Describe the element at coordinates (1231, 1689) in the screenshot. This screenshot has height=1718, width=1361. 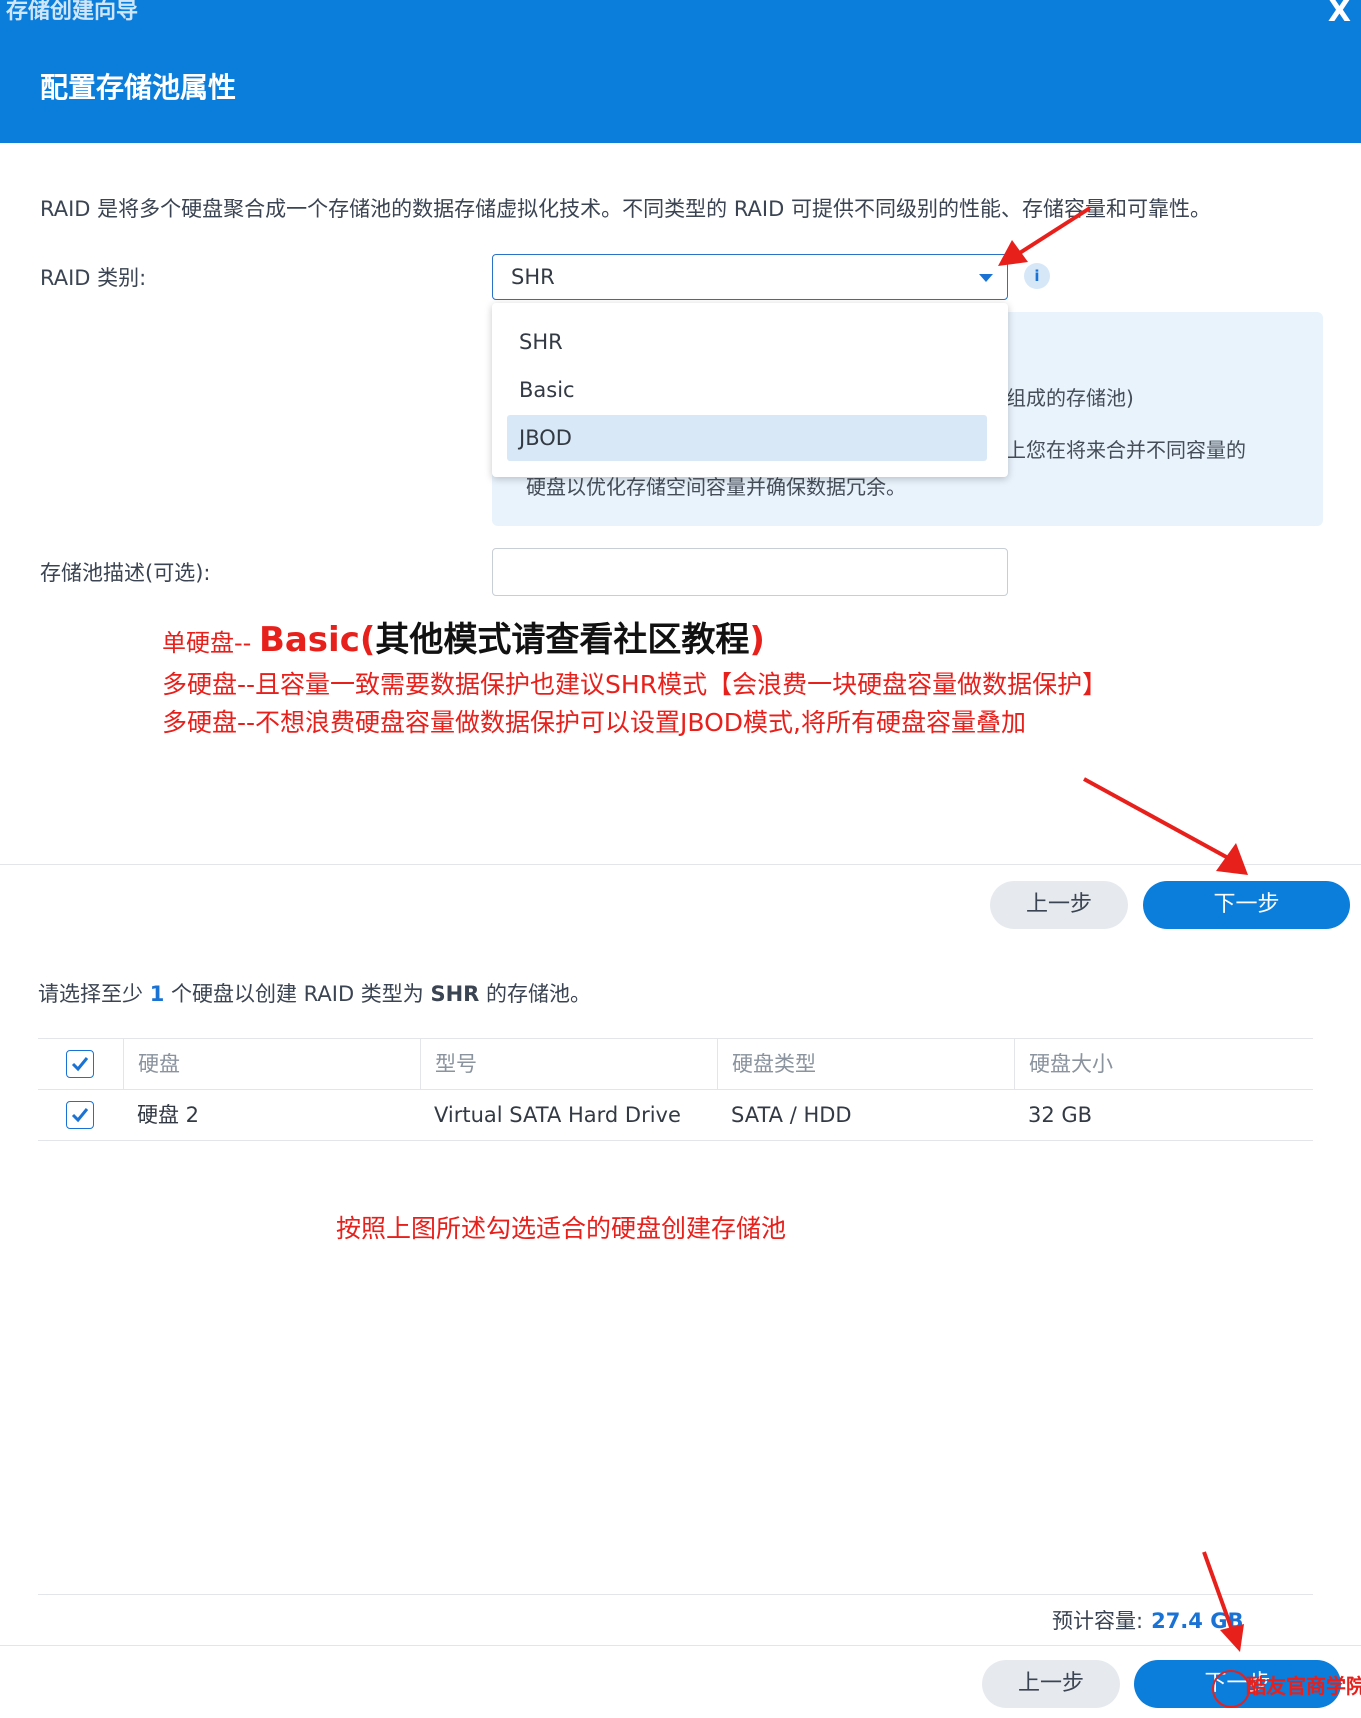
I see `watermark-logo-icon` at that location.